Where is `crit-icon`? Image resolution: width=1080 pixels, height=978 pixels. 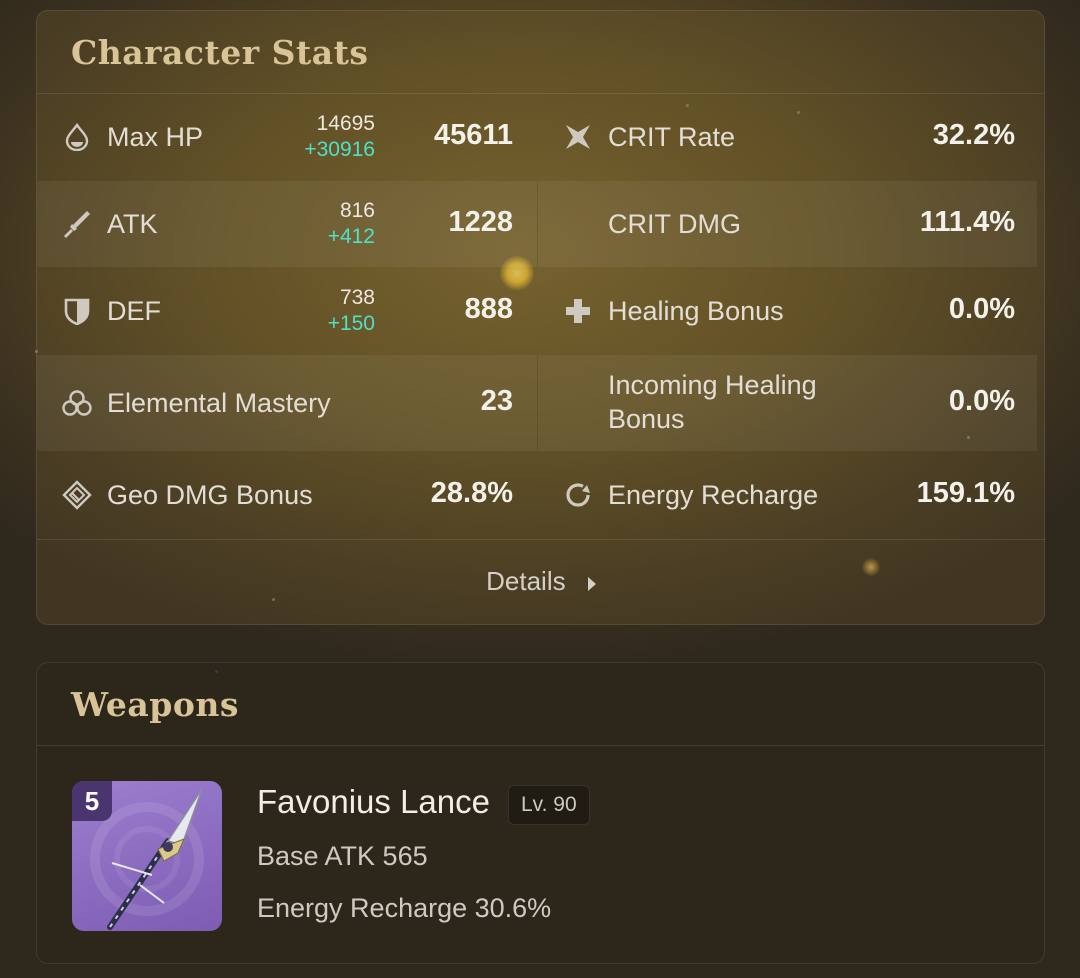 crit-icon is located at coordinates (578, 137).